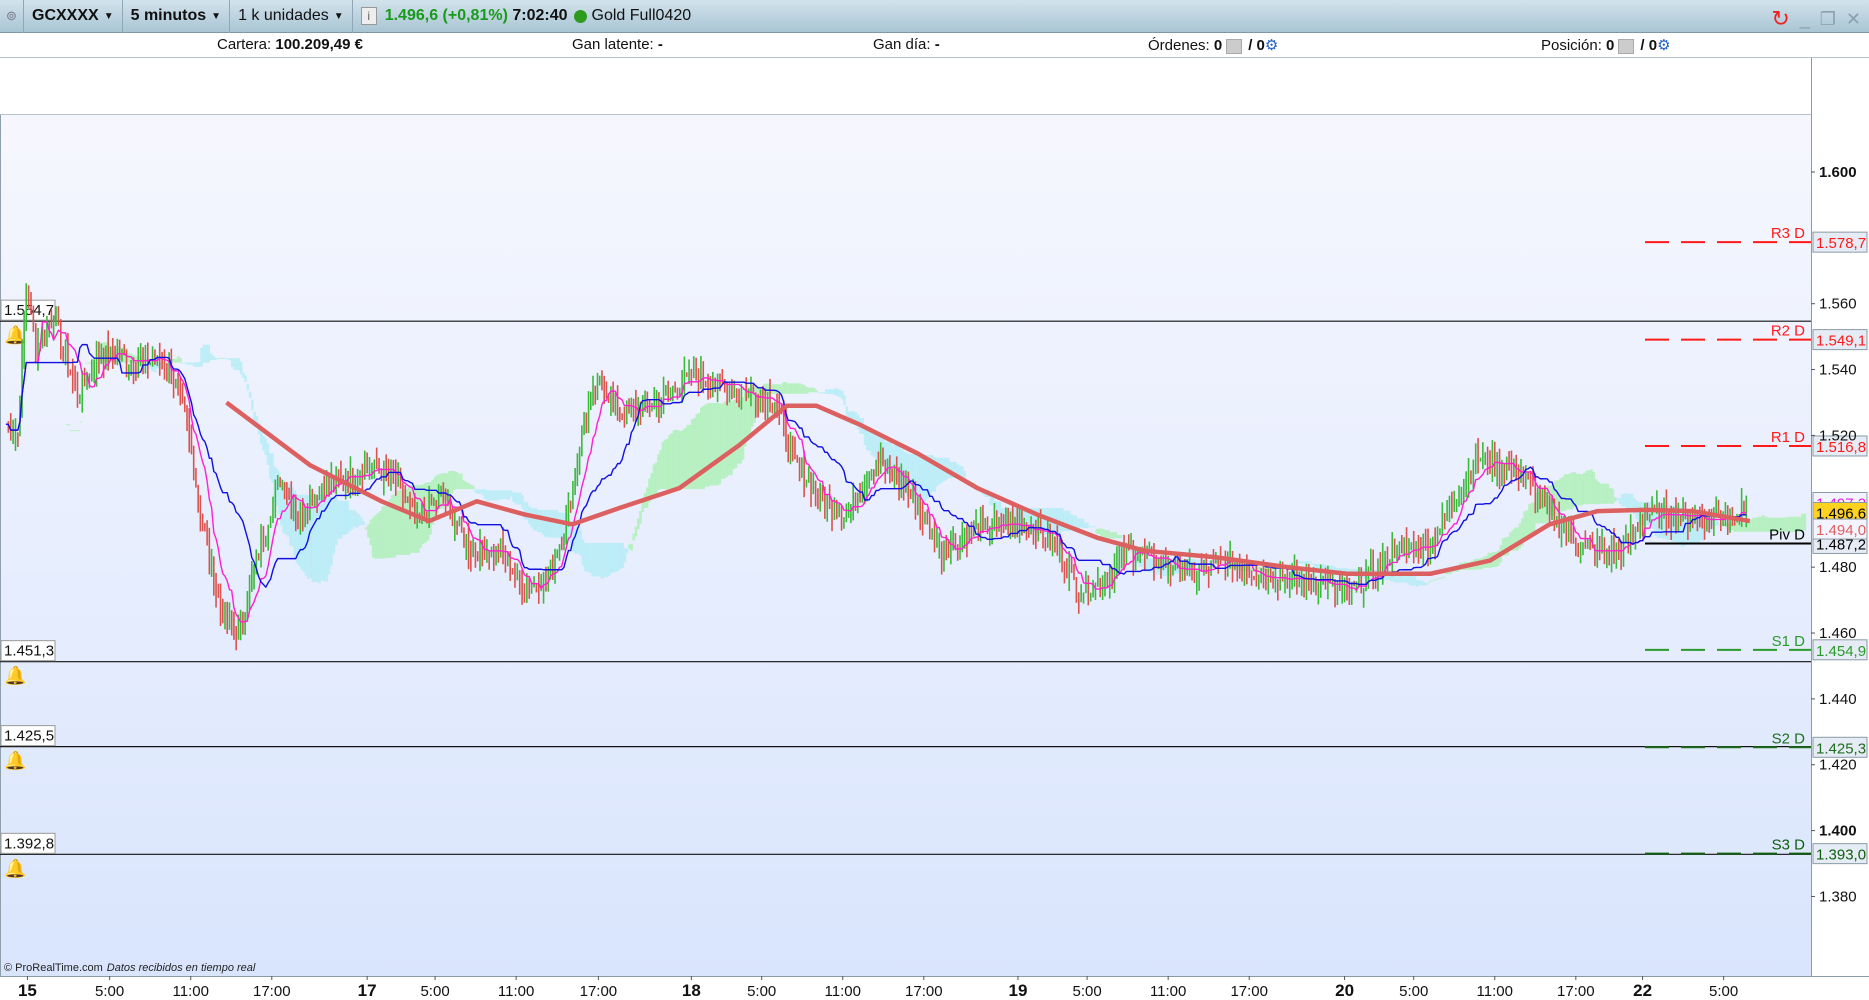  I want to click on price-tick-label: 1.400, so click(1838, 831).